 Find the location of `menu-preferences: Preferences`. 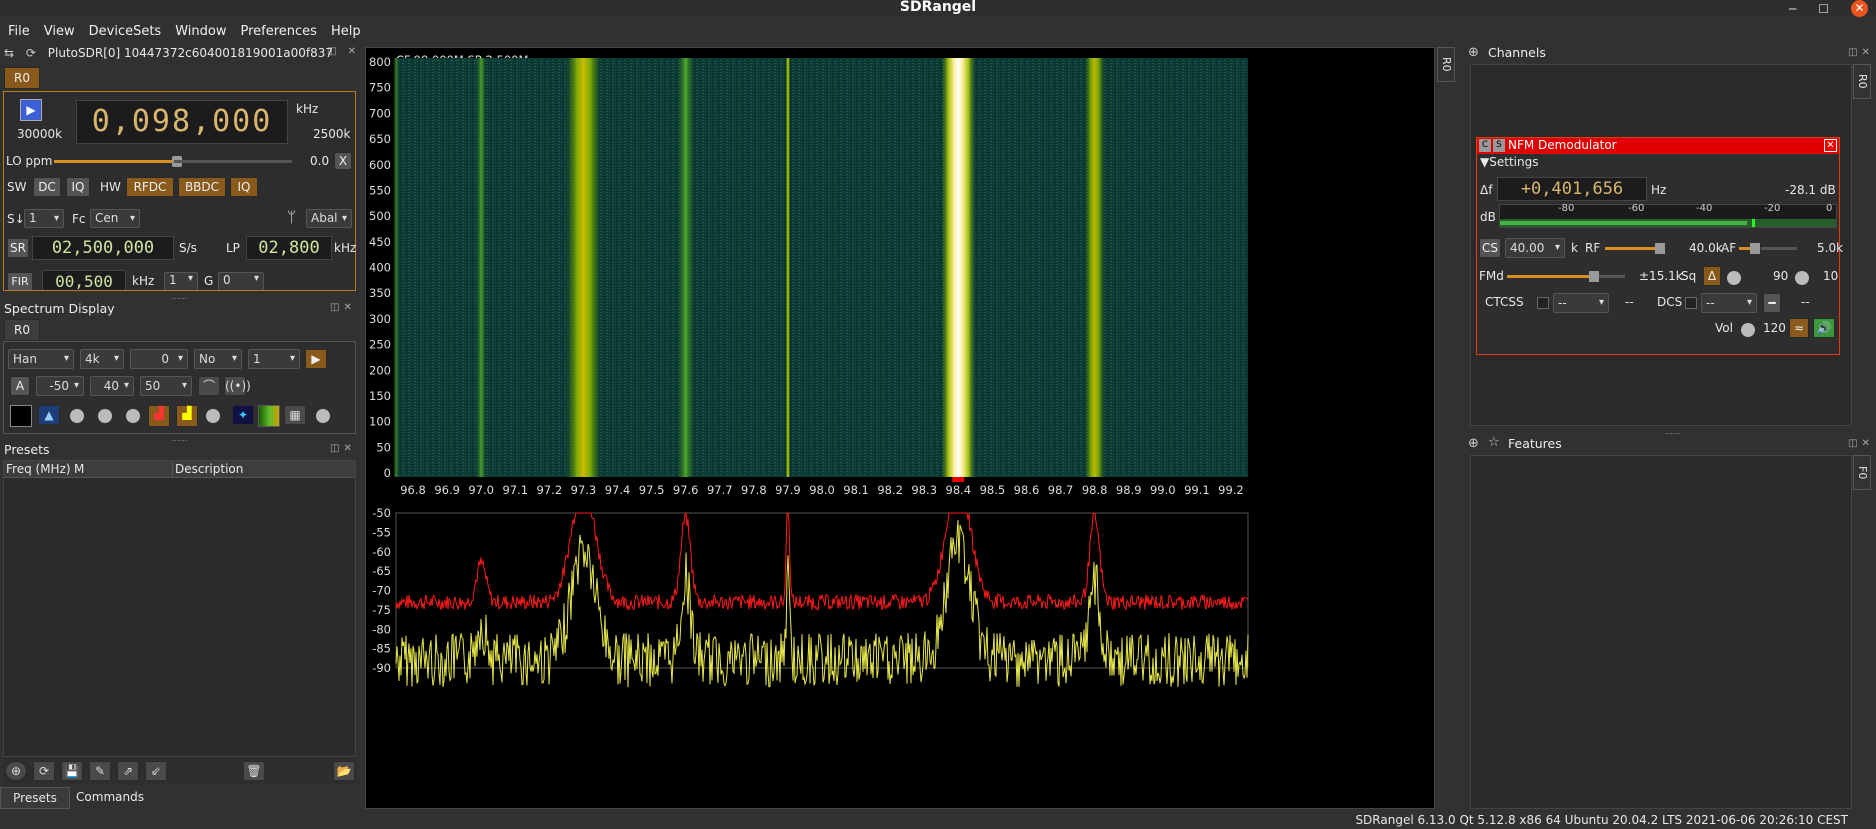

menu-preferences: Preferences is located at coordinates (278, 34).